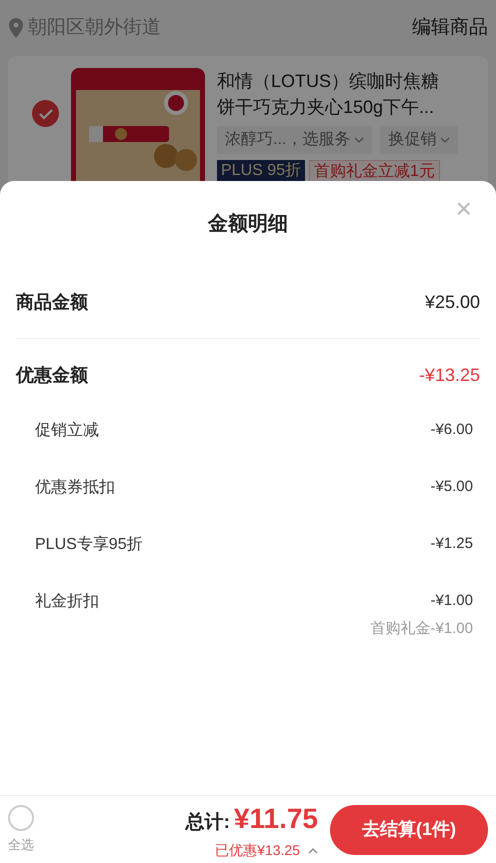 This screenshot has height=863, width=496. I want to click on sheet-title: 金额明细, so click(248, 224).